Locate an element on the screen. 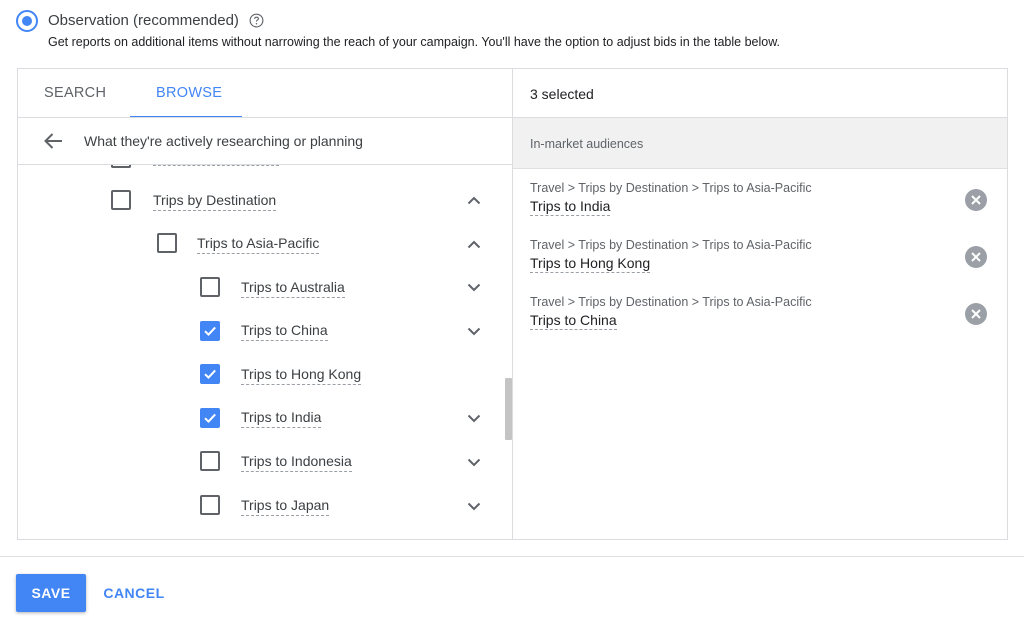 Image resolution: width=1024 pixels, height=625 pixels. tree-item-label: Trips to Asia-Pacific is located at coordinates (258, 244).